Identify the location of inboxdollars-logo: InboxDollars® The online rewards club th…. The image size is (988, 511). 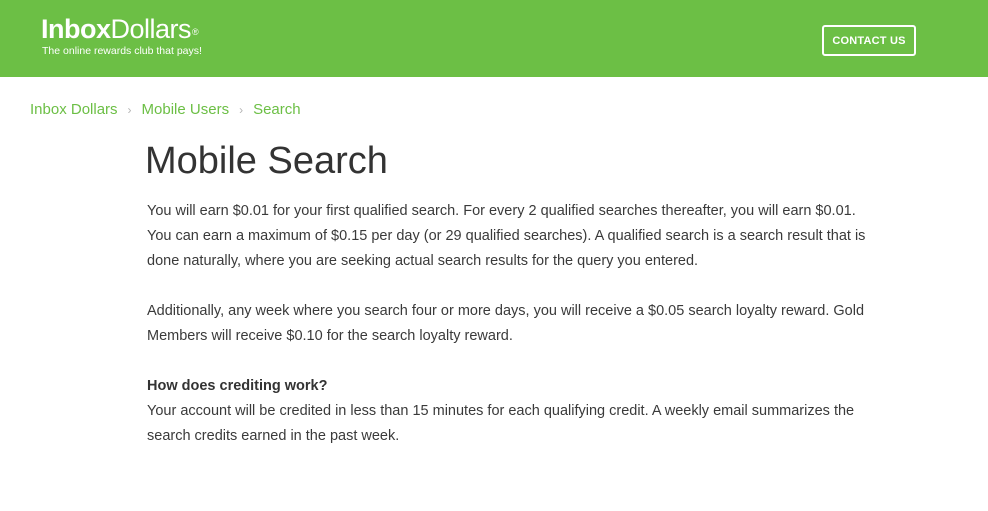
(121, 35).